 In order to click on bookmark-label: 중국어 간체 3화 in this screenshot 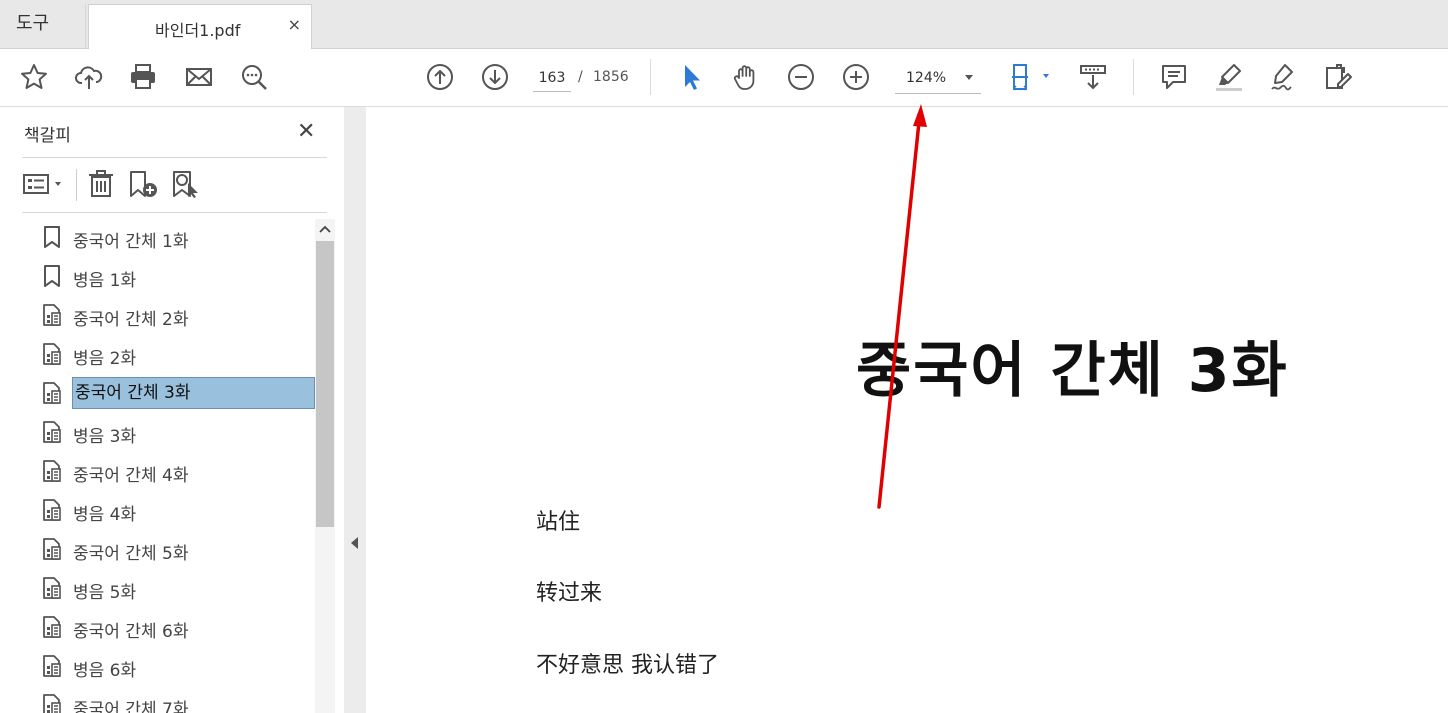, I will do `click(193, 393)`.